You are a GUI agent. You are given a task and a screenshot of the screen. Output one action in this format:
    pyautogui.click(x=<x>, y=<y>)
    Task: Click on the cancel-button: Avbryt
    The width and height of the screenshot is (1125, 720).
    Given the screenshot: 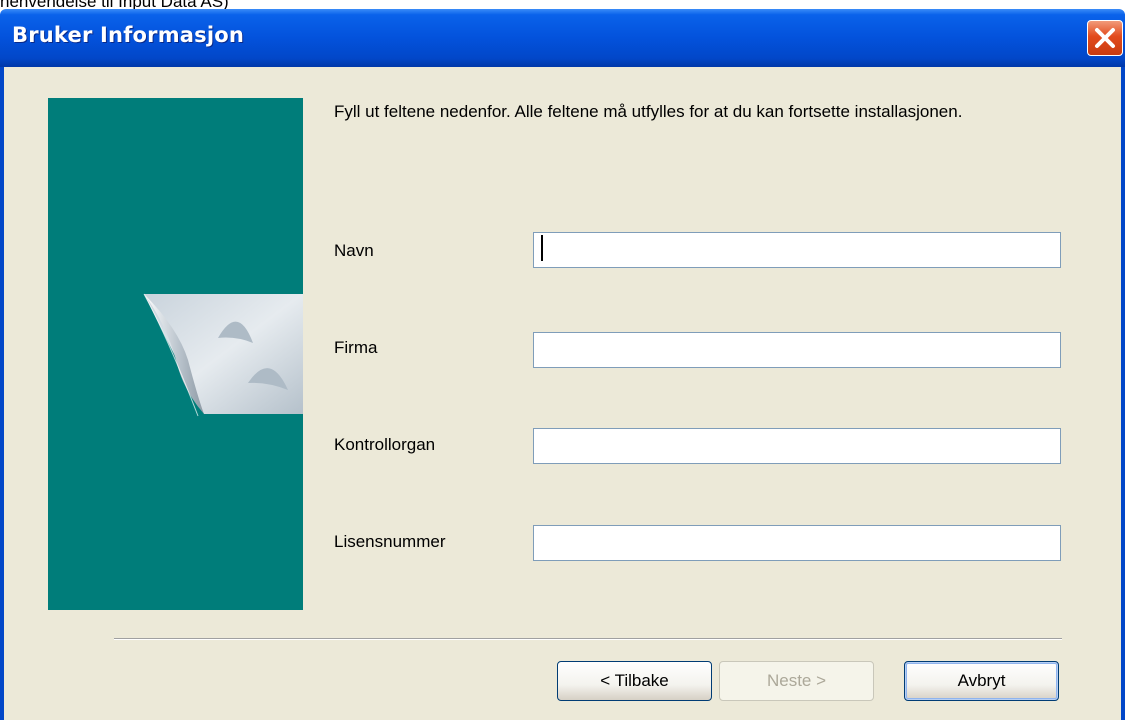 What is the action you would take?
    pyautogui.click(x=981, y=681)
    